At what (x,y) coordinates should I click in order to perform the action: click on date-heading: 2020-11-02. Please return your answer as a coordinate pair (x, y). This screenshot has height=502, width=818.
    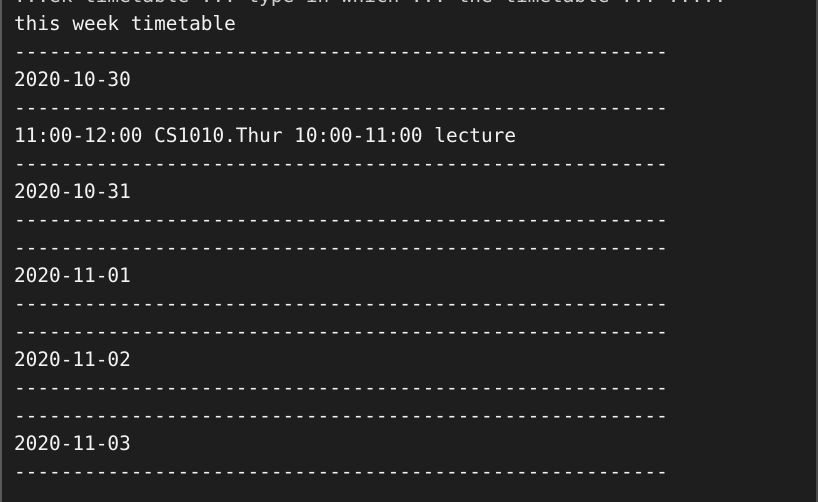
    Looking at the image, I should click on (72, 359).